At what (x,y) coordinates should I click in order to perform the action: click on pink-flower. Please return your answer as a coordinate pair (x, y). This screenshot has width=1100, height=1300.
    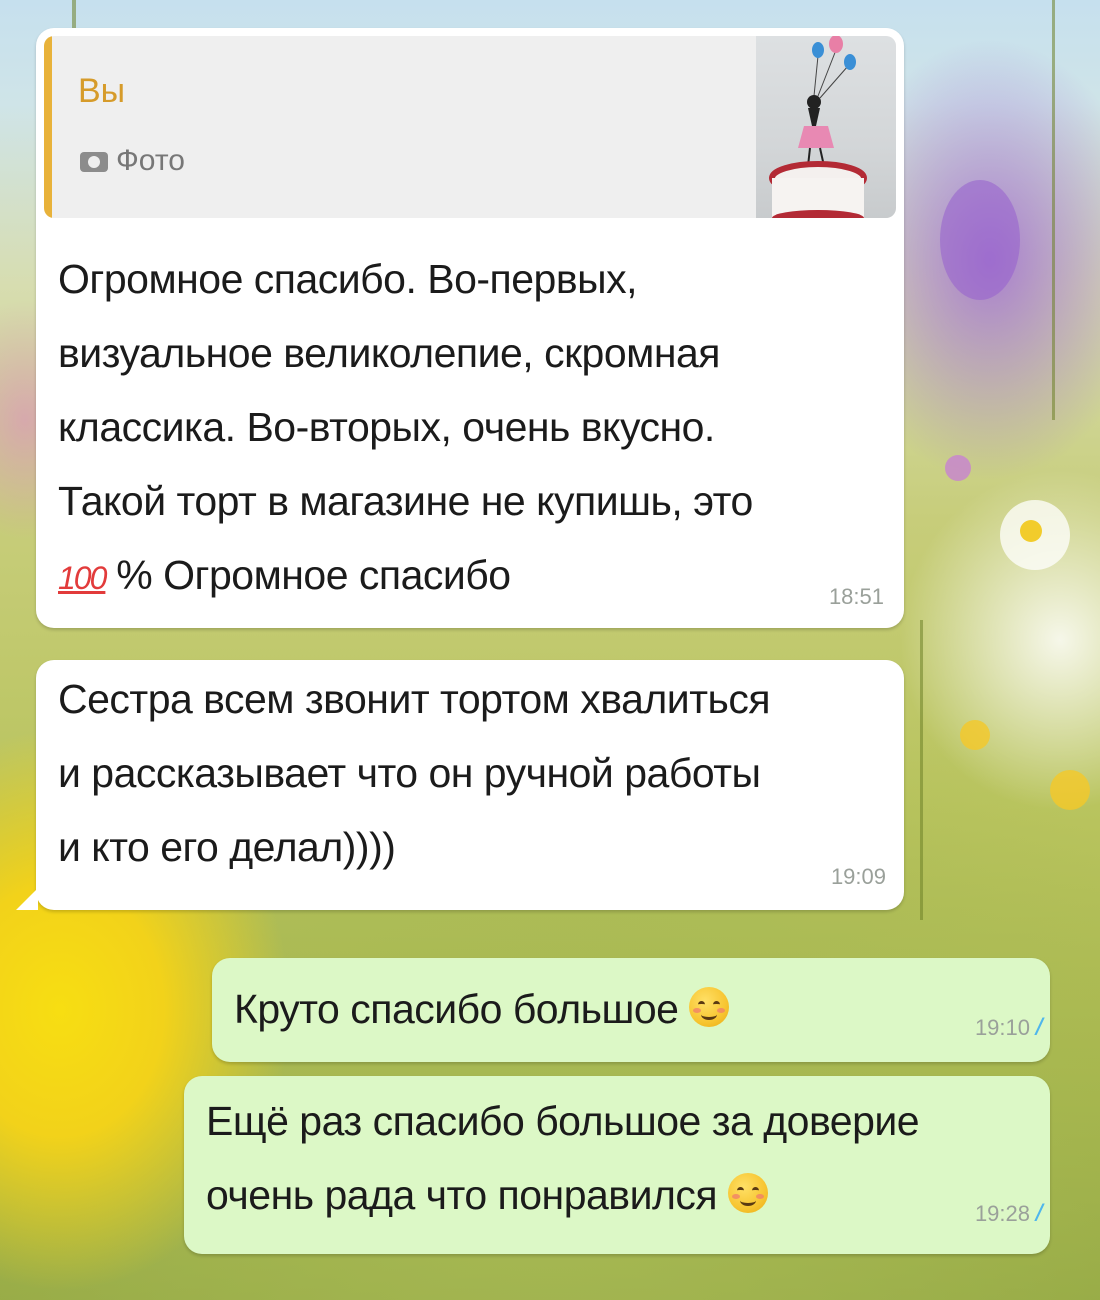
    Looking at the image, I should click on (958, 468).